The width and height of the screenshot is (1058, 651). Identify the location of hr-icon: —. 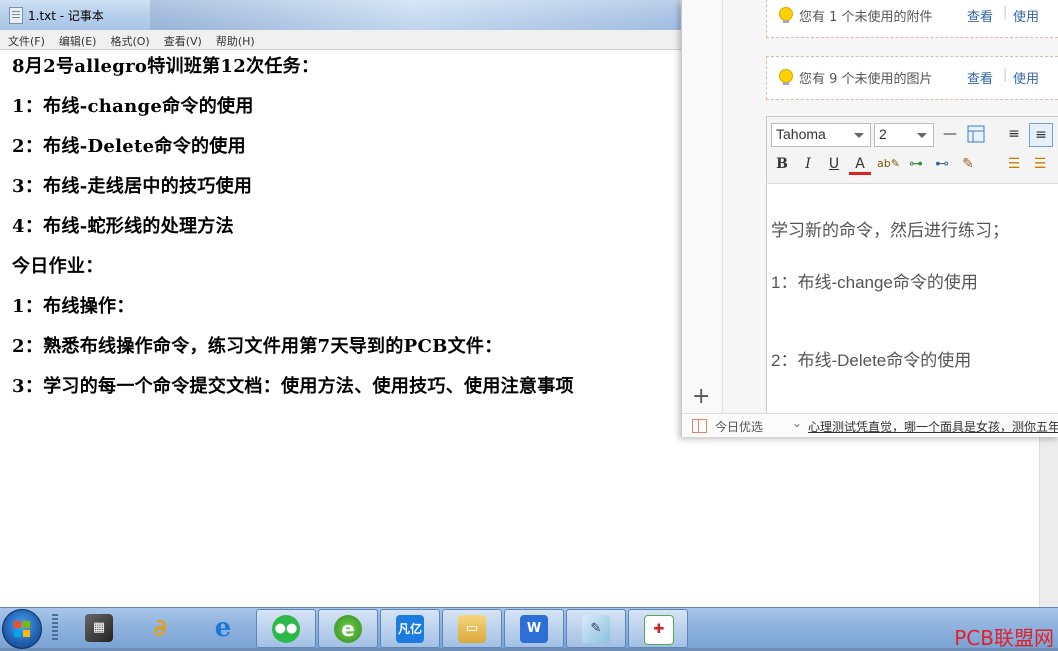
(950, 134).